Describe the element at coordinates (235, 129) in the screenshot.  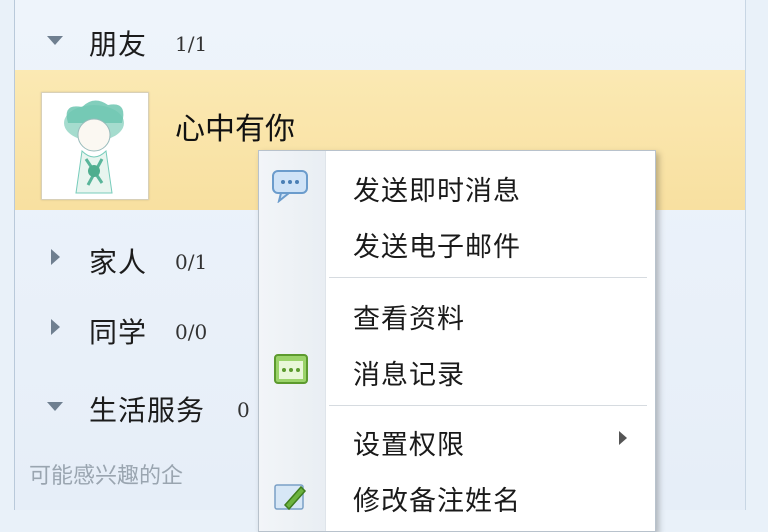
I see `contact-name: 心中有你` at that location.